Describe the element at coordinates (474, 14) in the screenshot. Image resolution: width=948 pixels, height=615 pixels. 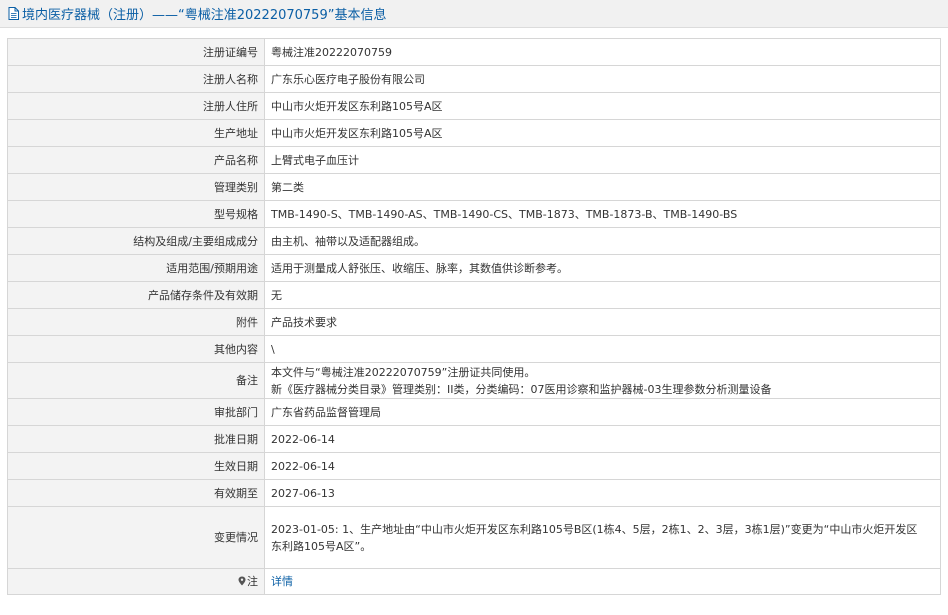
I see `page-header: 境内医疗器械（注册）——“粤械注准20222070759”基本信息` at that location.